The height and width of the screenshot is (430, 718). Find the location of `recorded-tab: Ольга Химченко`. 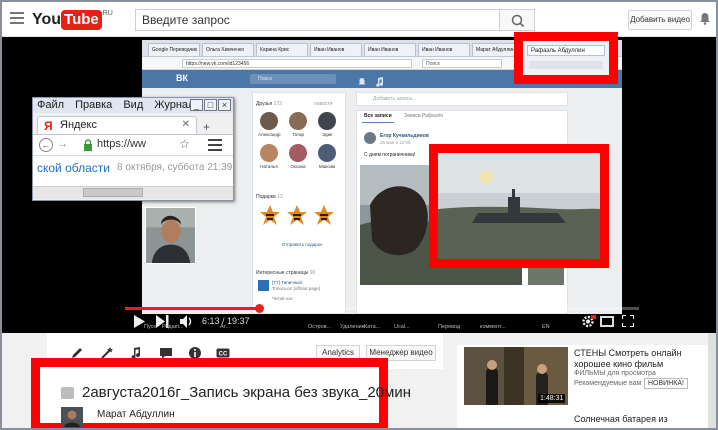

recorded-tab: Ольга Химченко is located at coordinates (228, 49).